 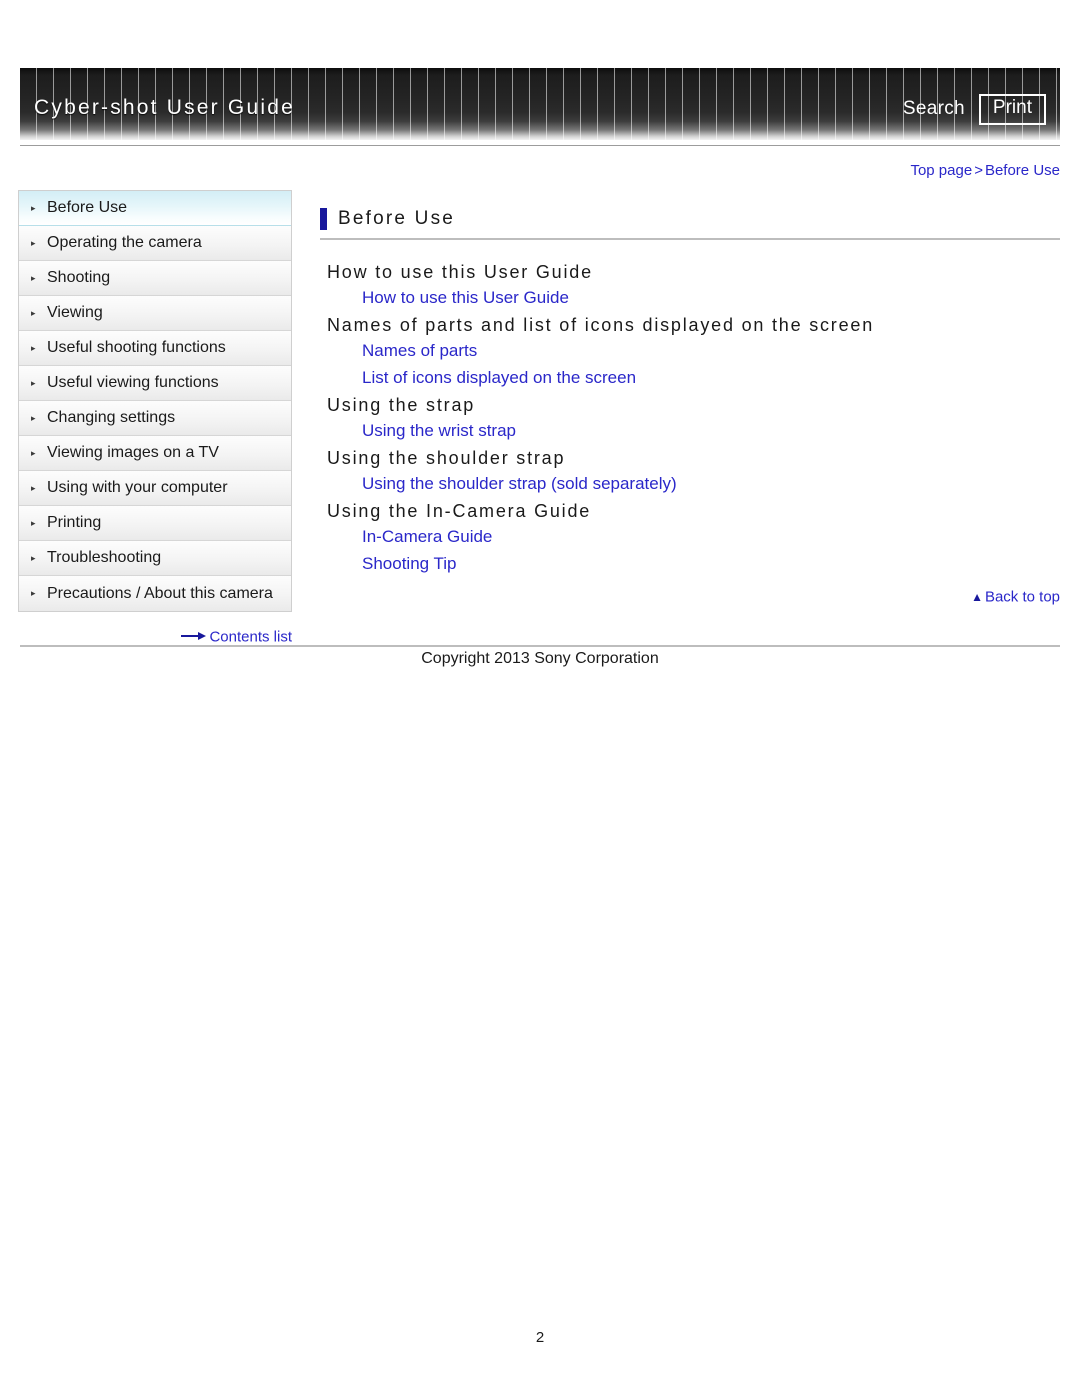 I want to click on page-title: Before Use, so click(x=397, y=218).